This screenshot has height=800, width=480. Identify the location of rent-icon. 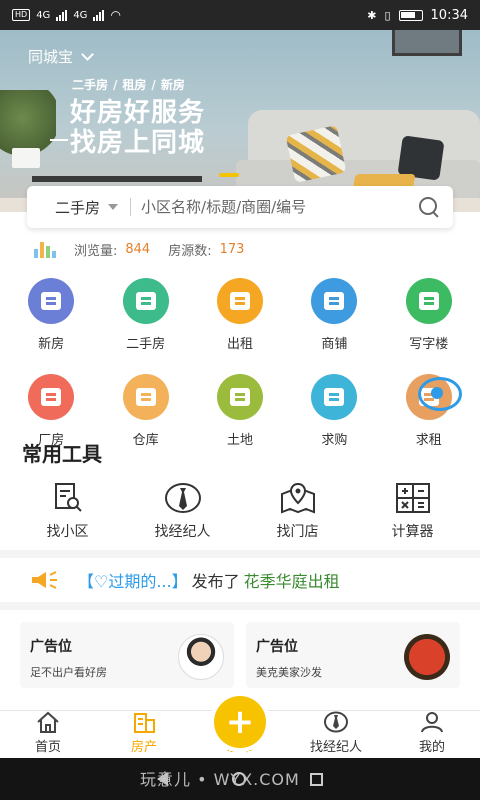
(239, 301).